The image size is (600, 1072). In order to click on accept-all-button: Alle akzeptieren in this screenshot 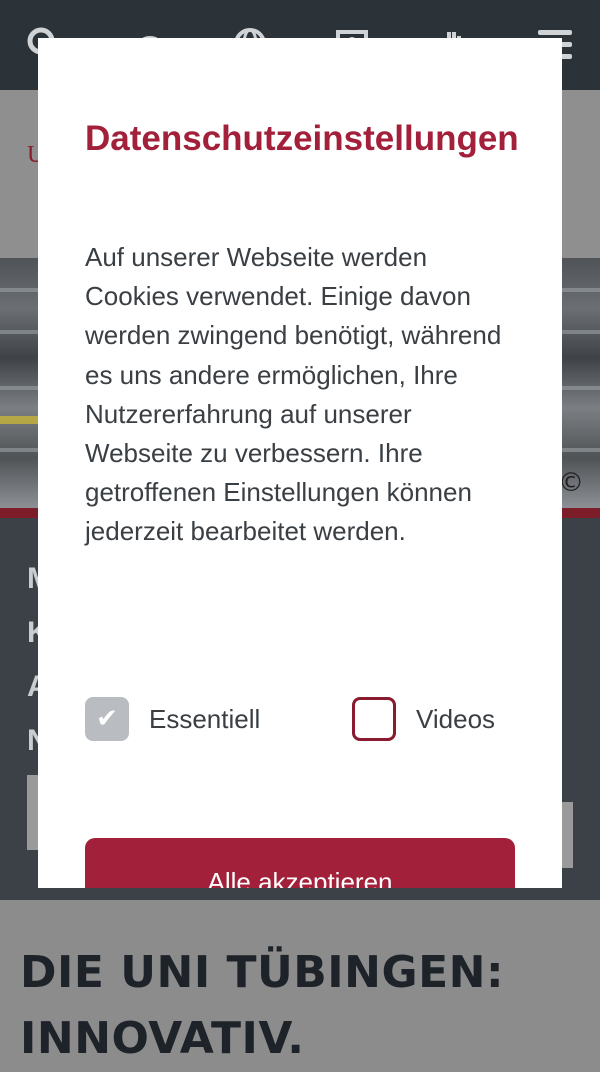, I will do `click(300, 863)`.